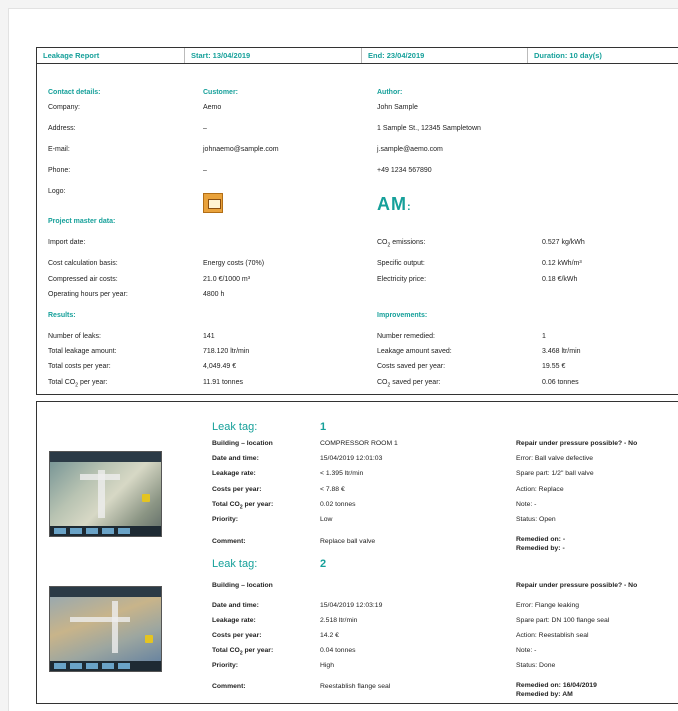 The height and width of the screenshot is (711, 678). Describe the element at coordinates (540, 548) in the screenshot. I see `tag-remedied-by: Remedied by: -` at that location.